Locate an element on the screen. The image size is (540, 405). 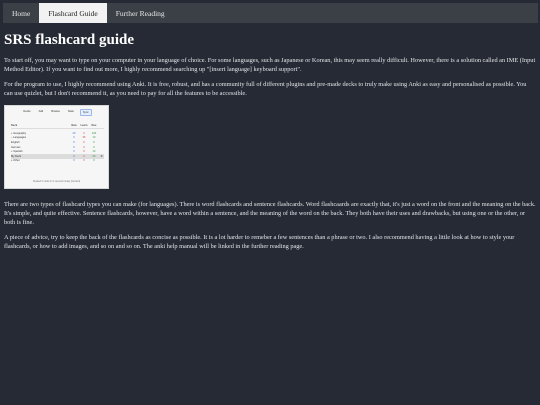
column-due: Due is located at coordinates (94, 126).